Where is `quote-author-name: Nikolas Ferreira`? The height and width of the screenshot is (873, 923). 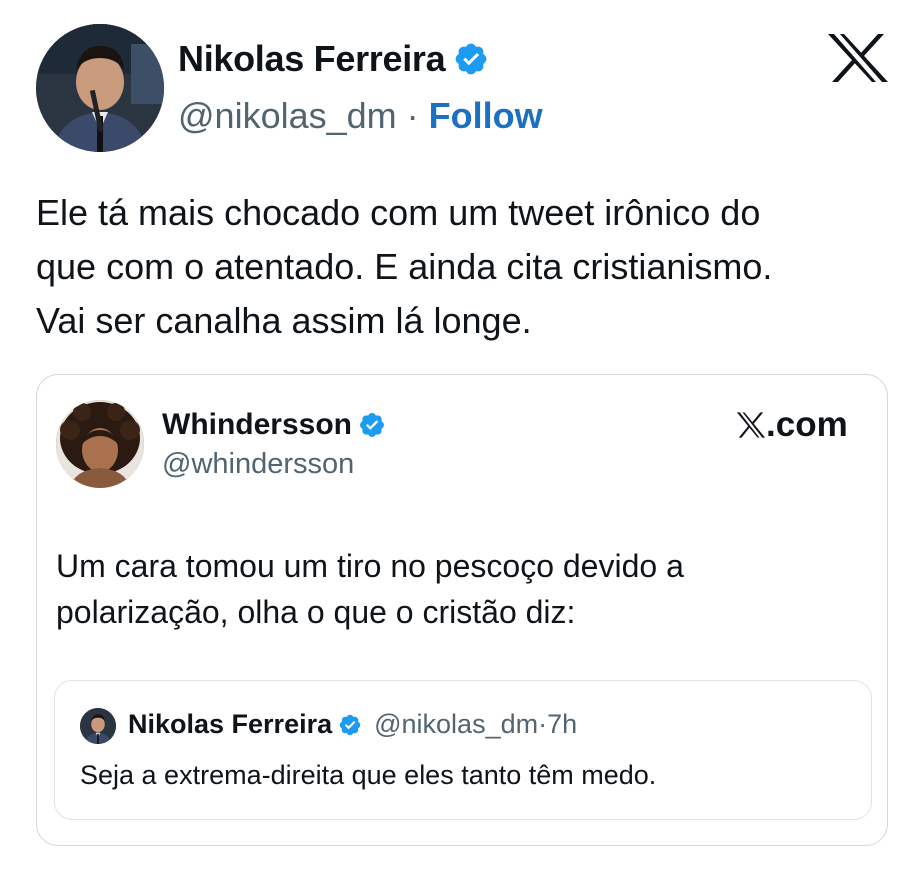 quote-author-name: Nikolas Ferreira is located at coordinates (230, 724).